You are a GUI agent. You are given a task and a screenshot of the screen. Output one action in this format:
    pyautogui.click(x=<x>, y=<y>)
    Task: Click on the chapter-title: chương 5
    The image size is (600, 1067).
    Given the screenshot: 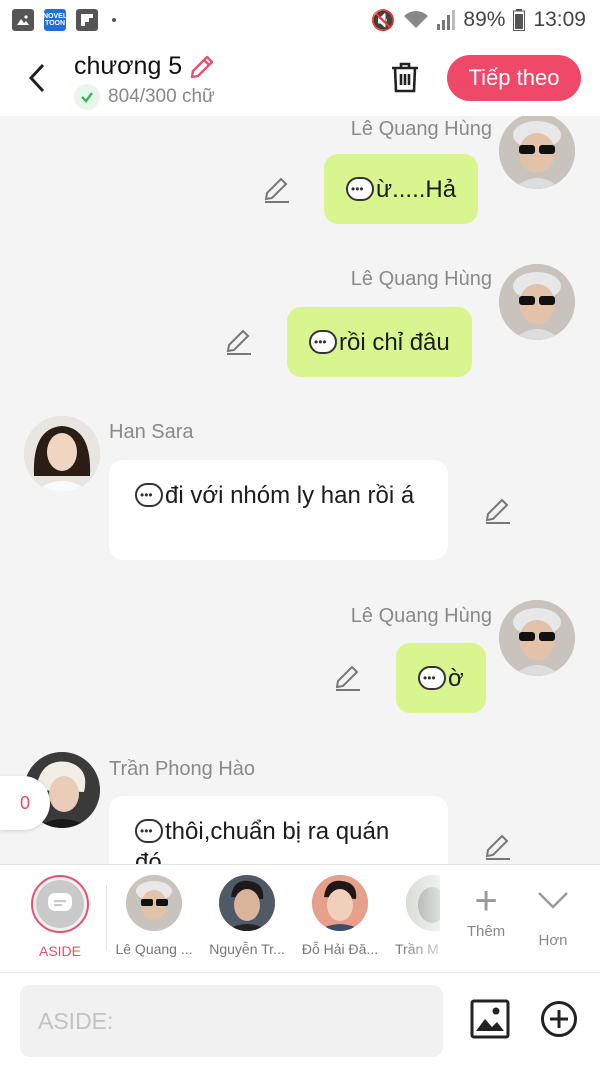 What is the action you would take?
    pyautogui.click(x=145, y=66)
    